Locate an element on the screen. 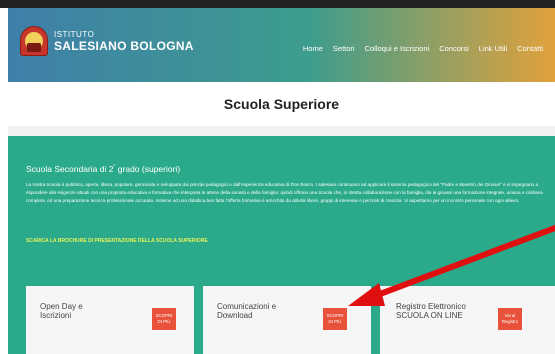 This screenshot has width=555, height=354. card-open-day-line1: Open Day e is located at coordinates (61, 306).